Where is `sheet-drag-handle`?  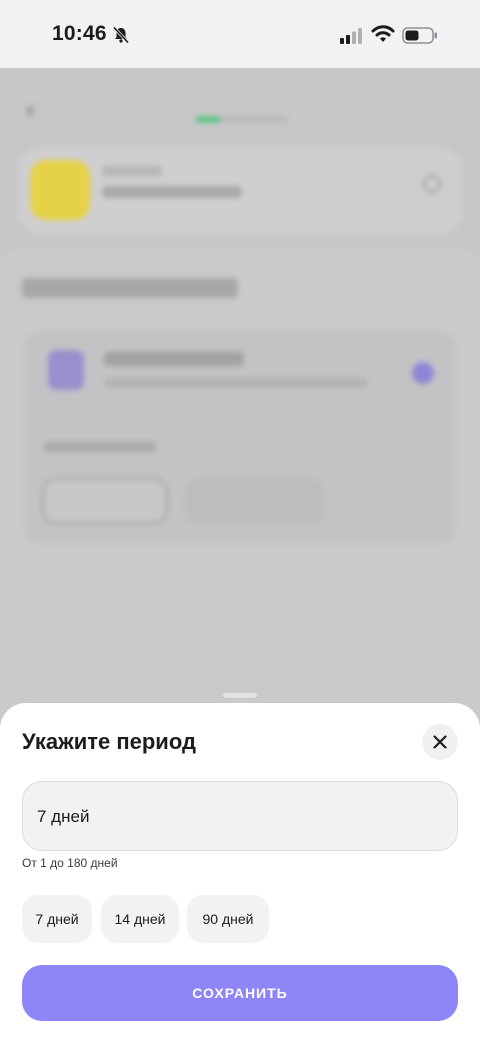
sheet-drag-handle is located at coordinates (240, 695).